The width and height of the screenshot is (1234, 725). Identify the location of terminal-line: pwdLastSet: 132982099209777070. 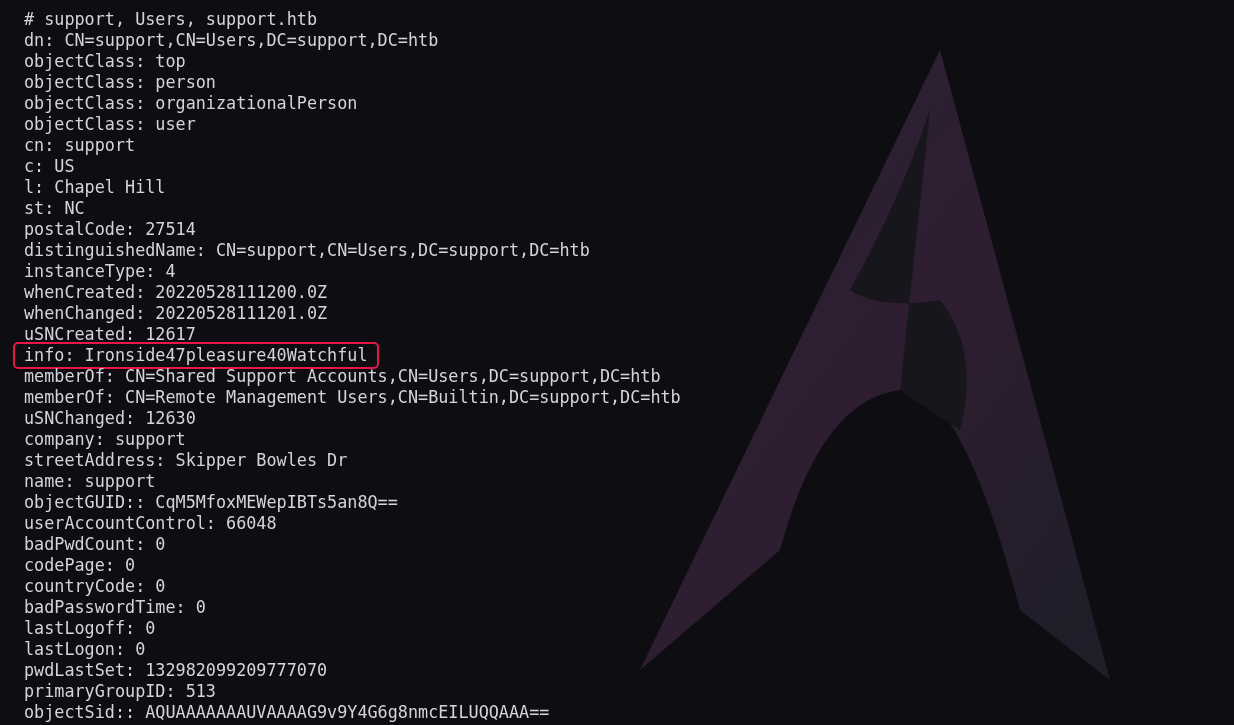
(176, 670).